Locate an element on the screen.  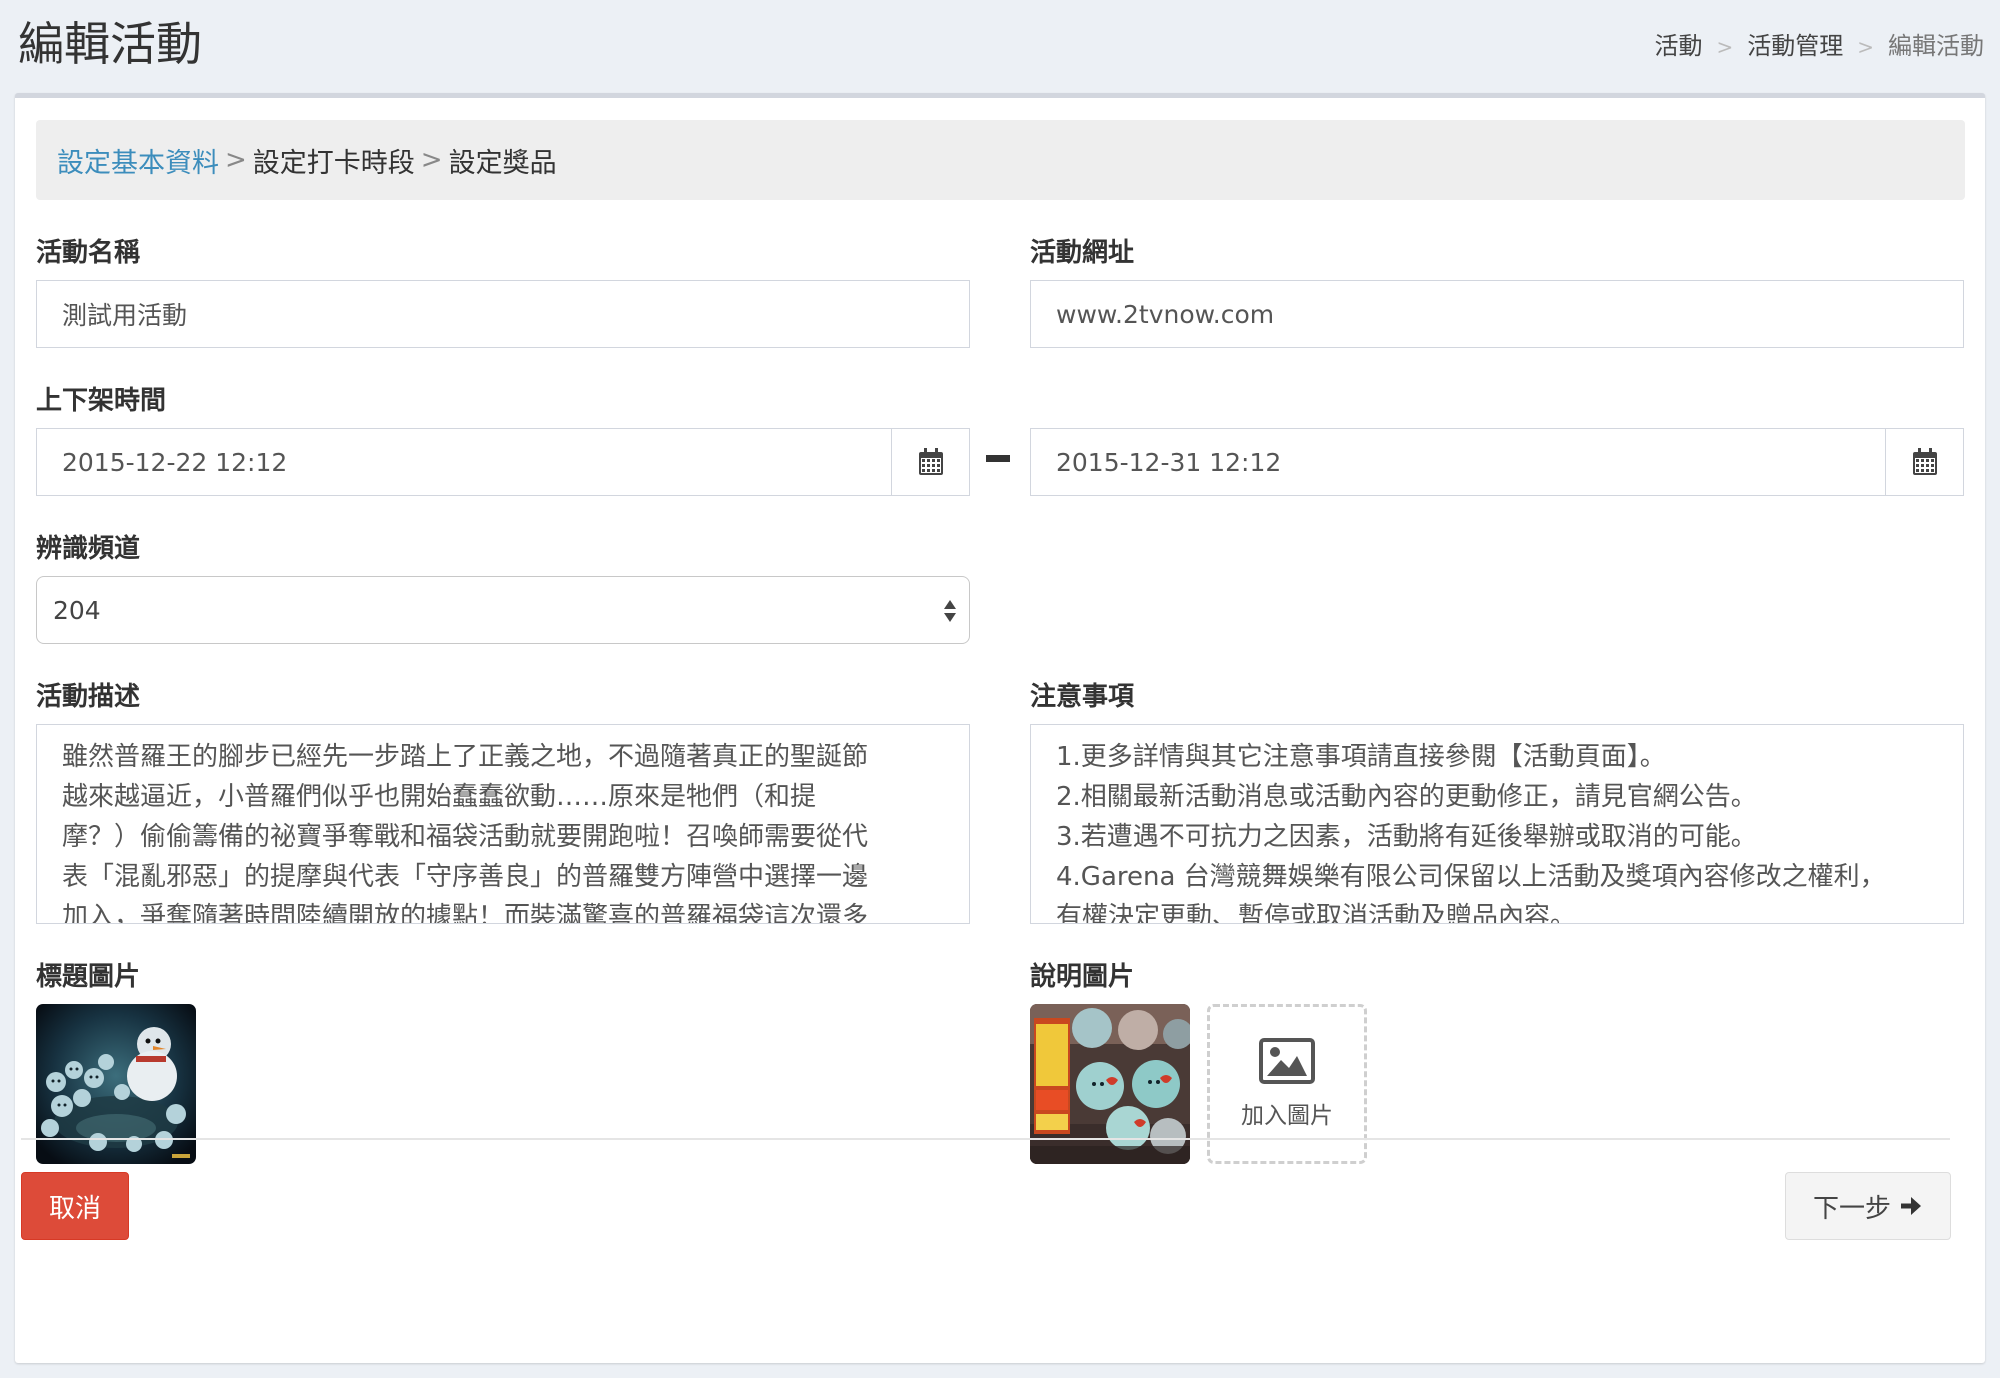
description-line: 越來越逼近，小普羅們似乎也開始蠢蠢欲動……原來是牠們（和提 is located at coordinates (439, 797).